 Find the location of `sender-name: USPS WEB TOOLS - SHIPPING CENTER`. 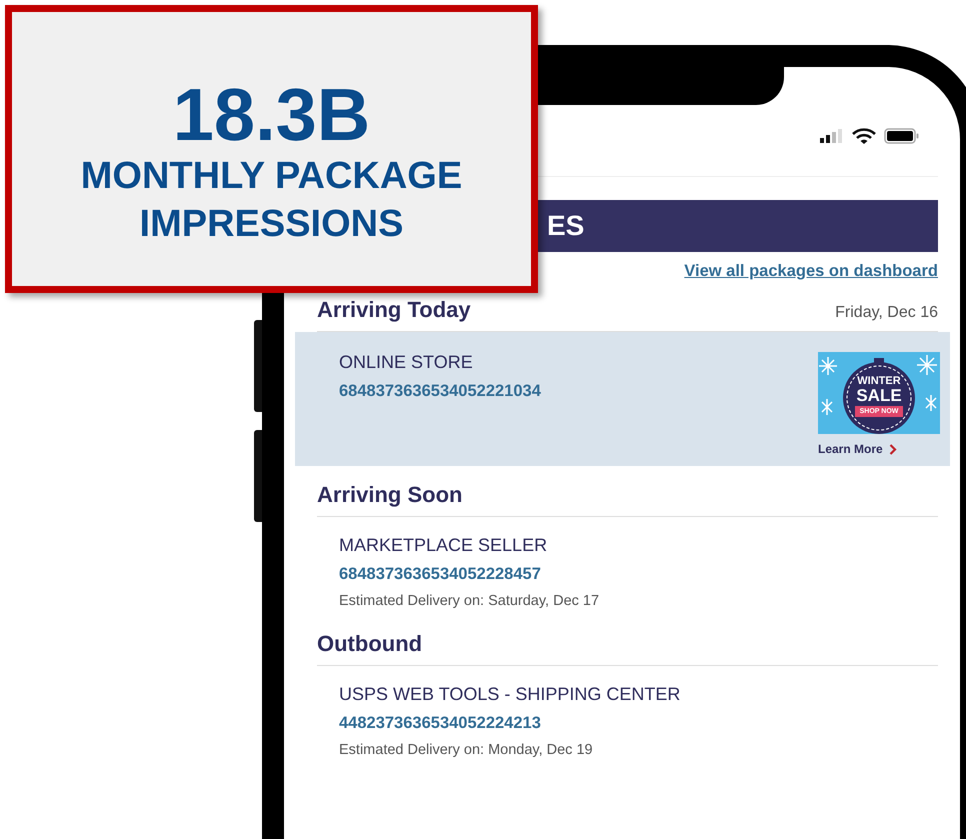

sender-name: USPS WEB TOOLS - SHIPPING CENTER is located at coordinates (509, 694).